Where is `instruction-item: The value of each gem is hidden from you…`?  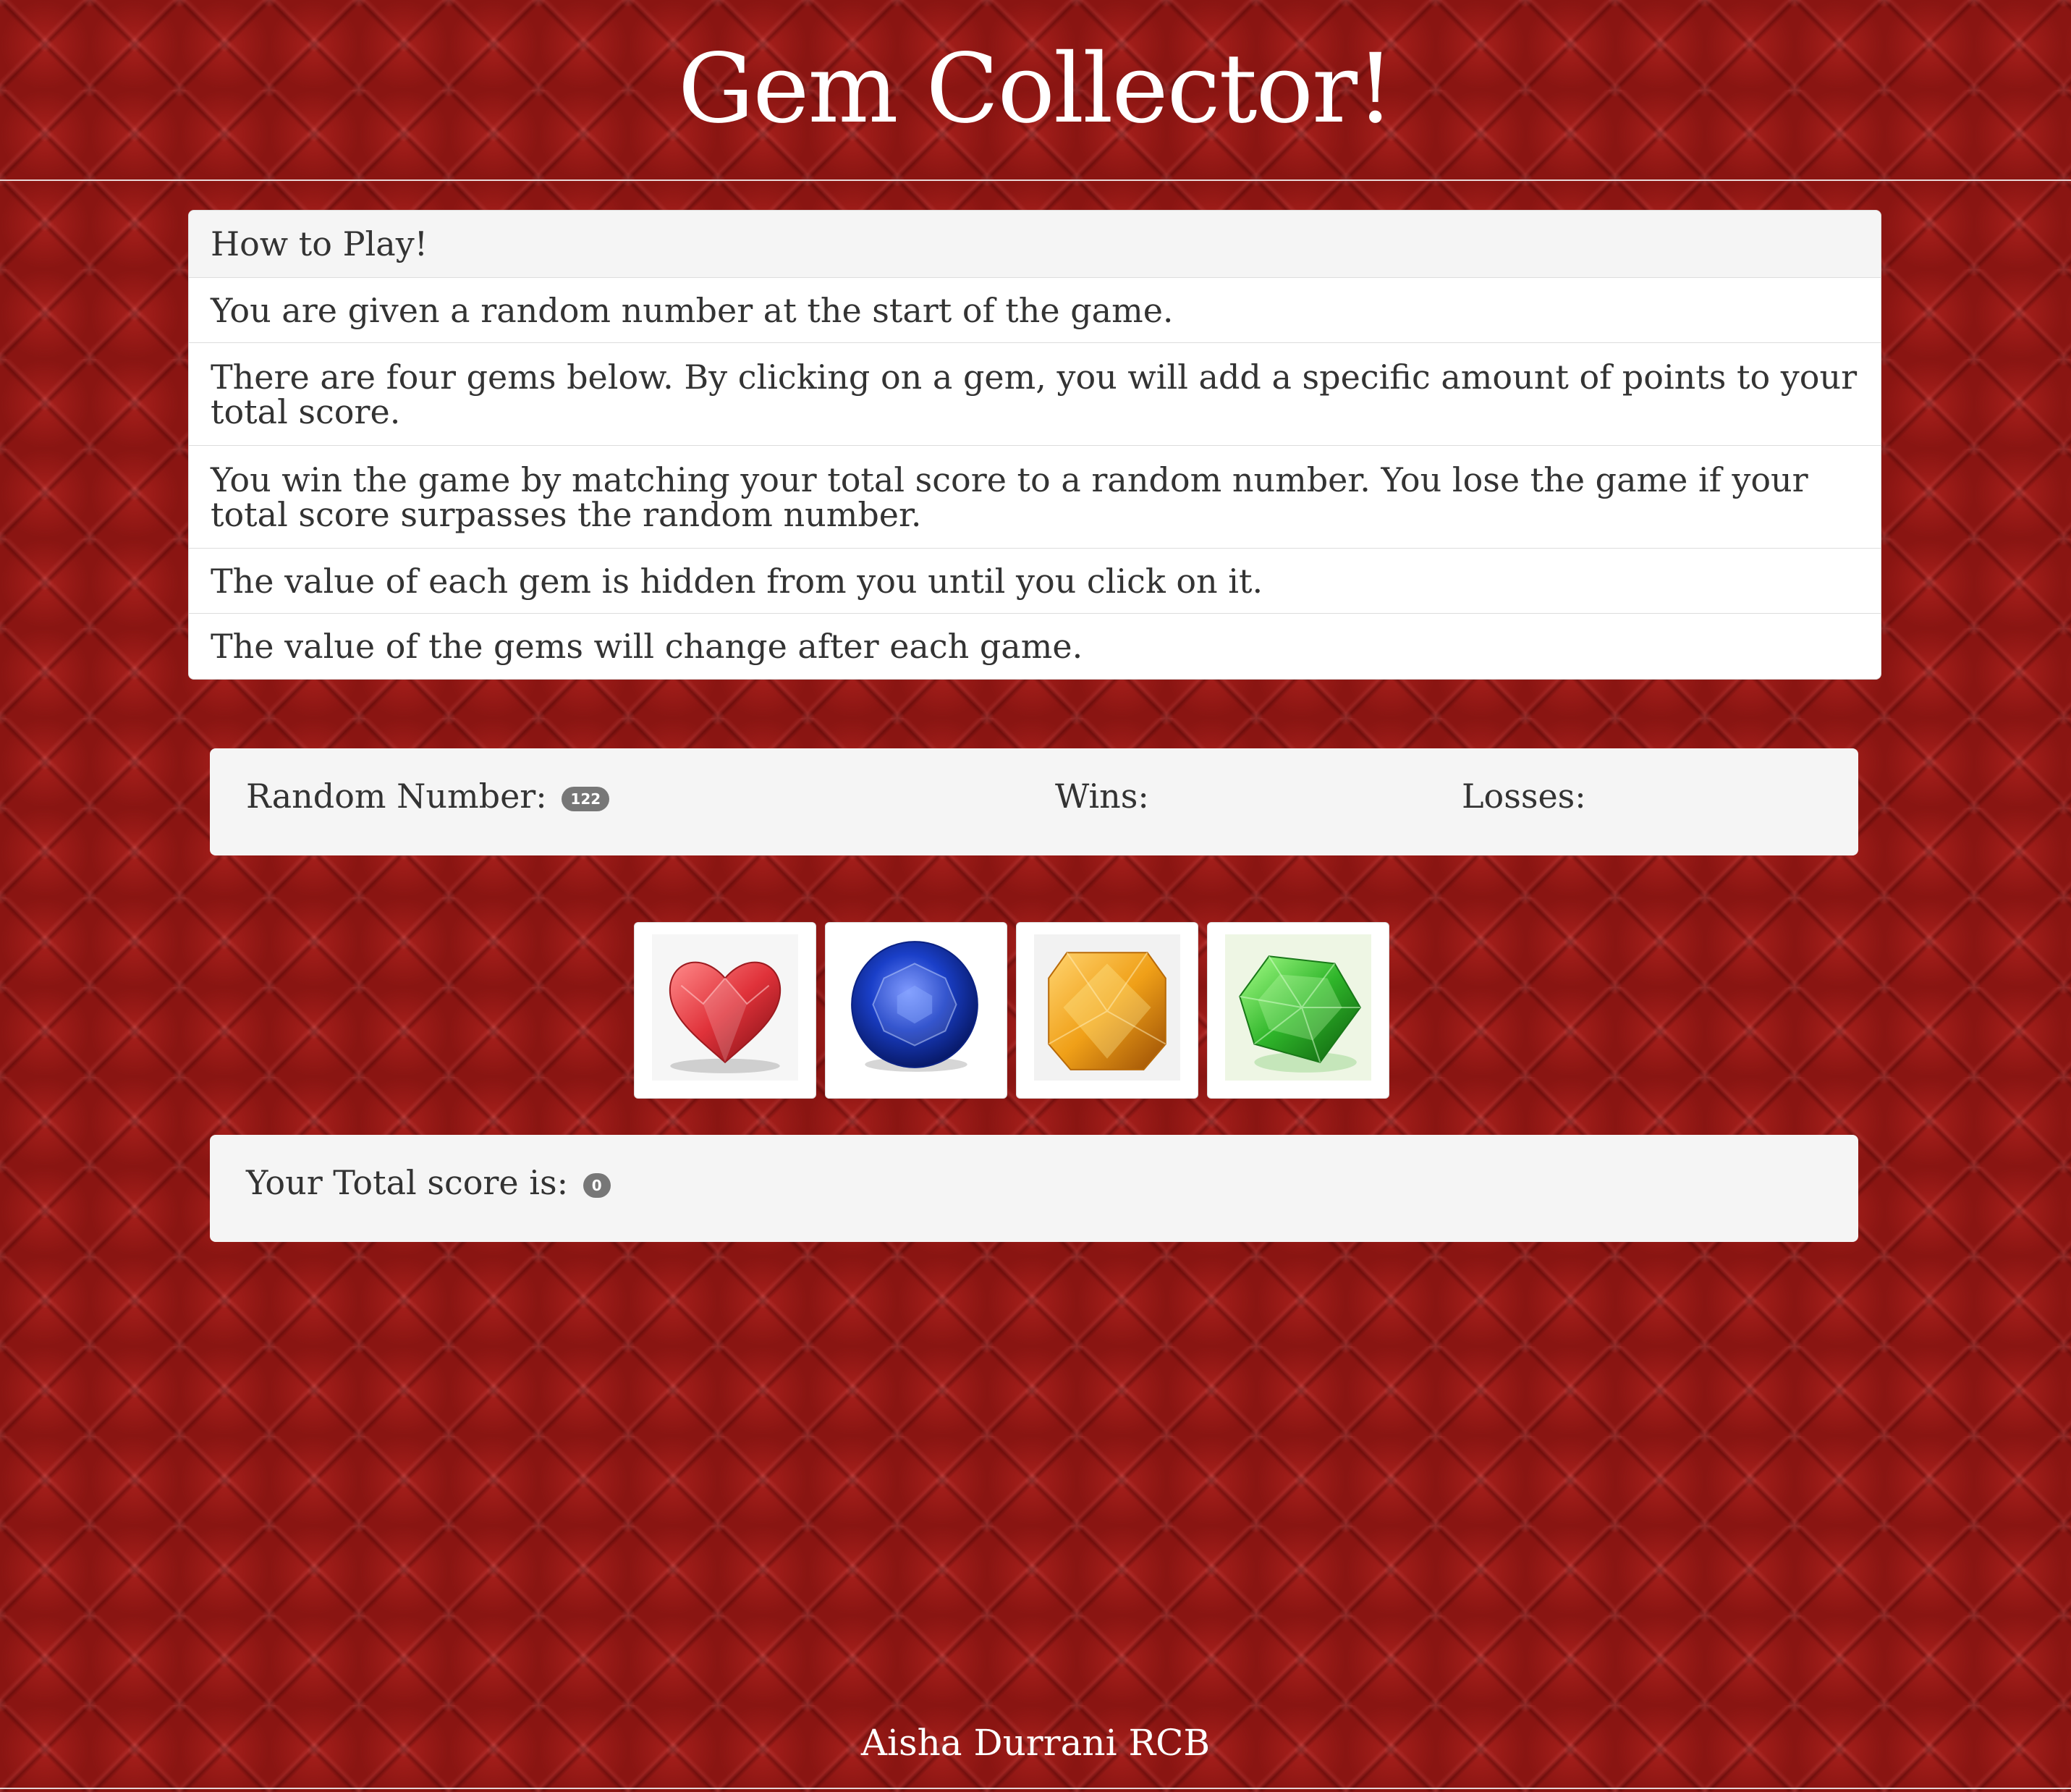 instruction-item: The value of each gem is hidden from you… is located at coordinates (1035, 581).